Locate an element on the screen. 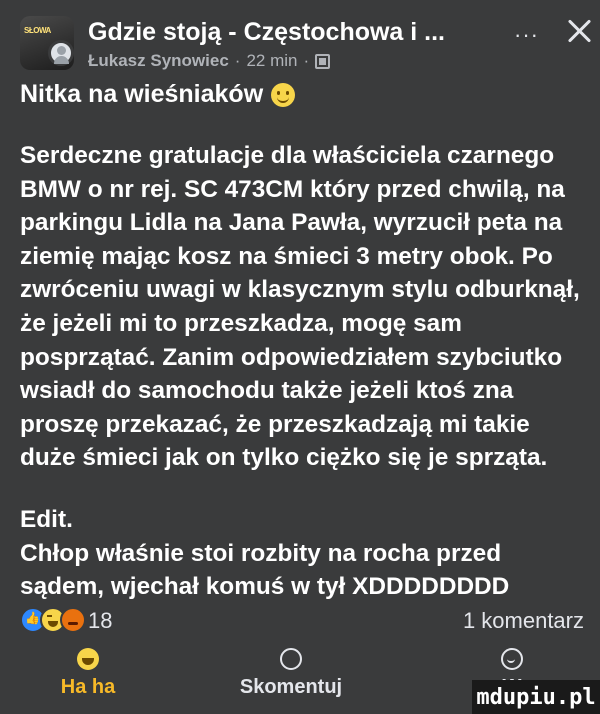  reaction-count: 18 is located at coordinates (100, 621).